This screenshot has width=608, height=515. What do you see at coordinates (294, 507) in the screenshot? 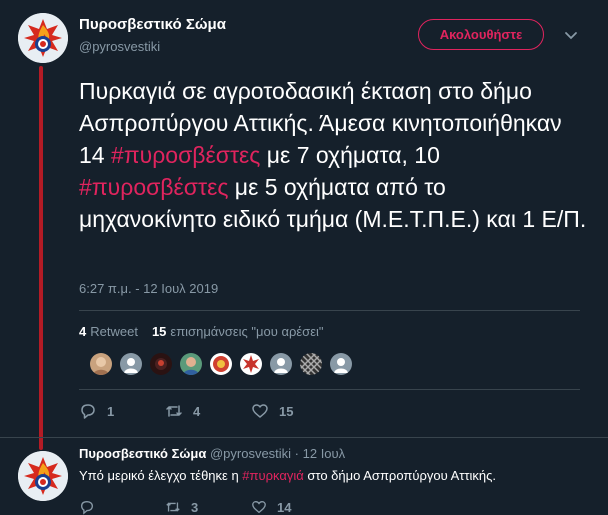
I see `reply-like-button: 14` at bounding box center [294, 507].